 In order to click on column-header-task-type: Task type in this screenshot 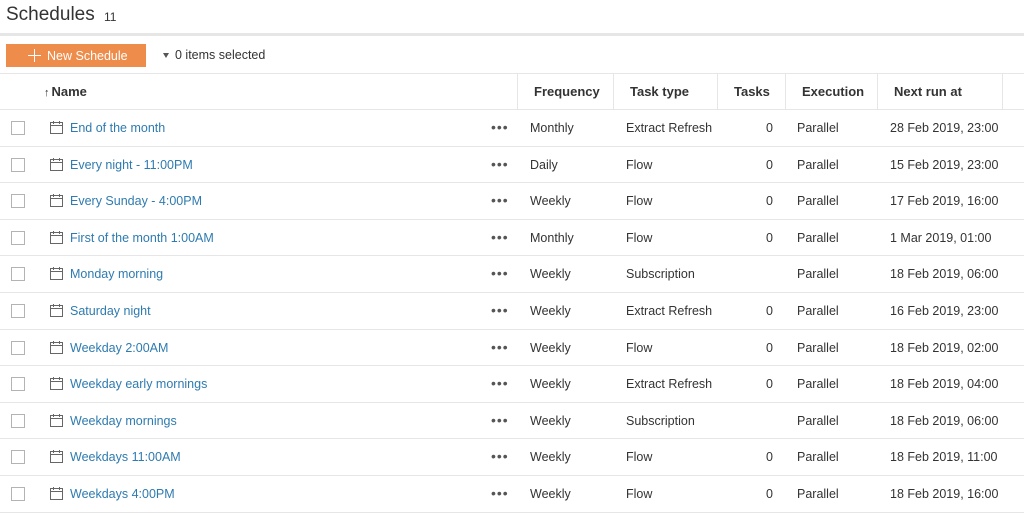, I will do `click(666, 92)`.